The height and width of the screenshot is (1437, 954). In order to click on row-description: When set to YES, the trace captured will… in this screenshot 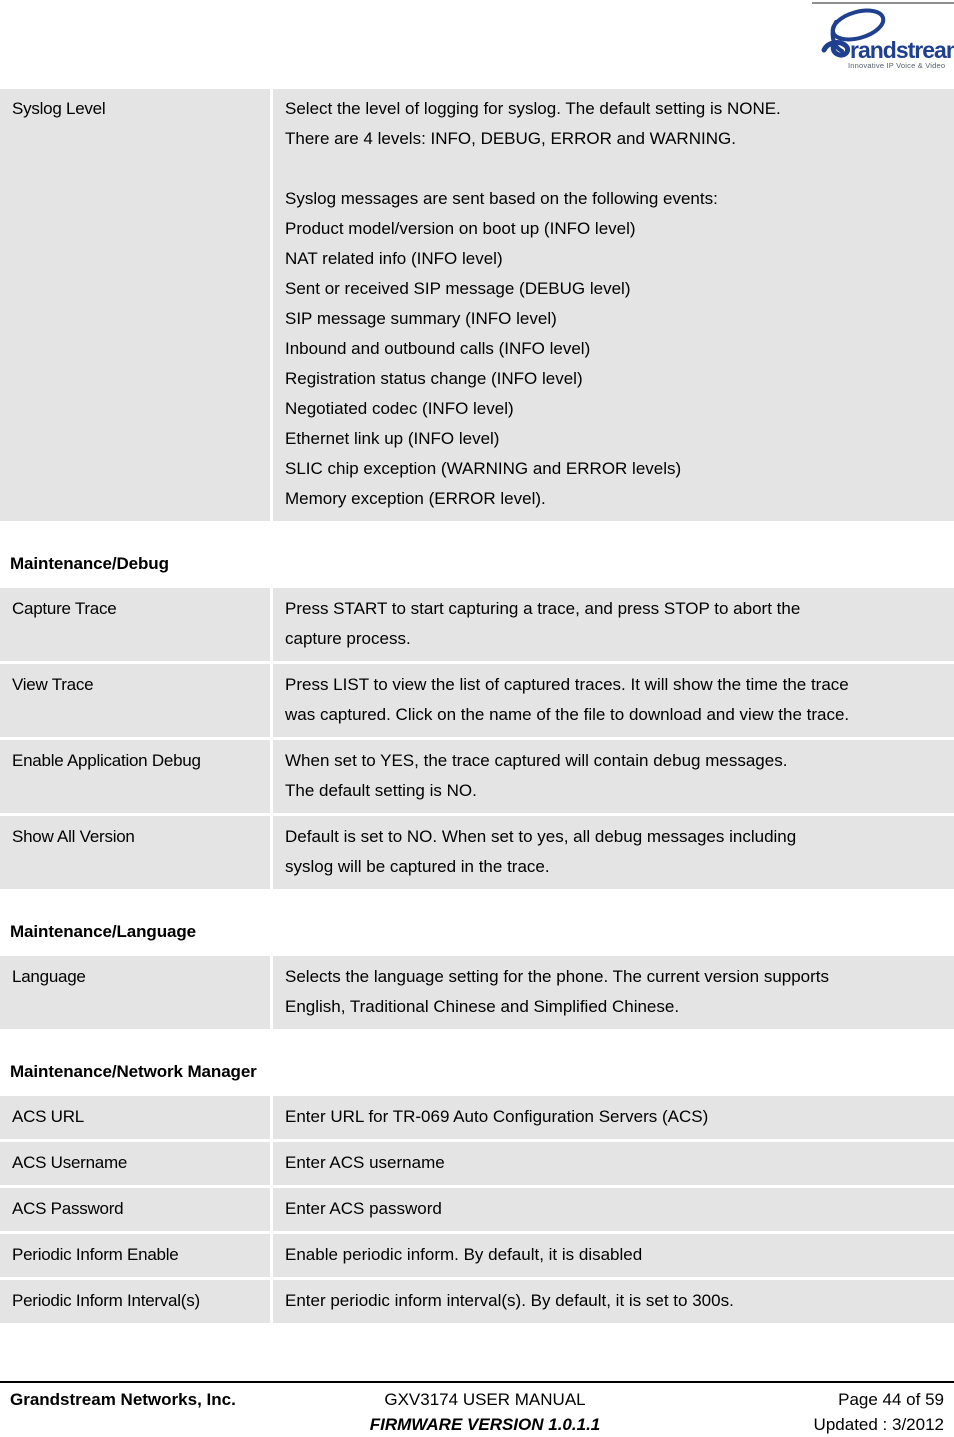, I will do `click(613, 776)`.